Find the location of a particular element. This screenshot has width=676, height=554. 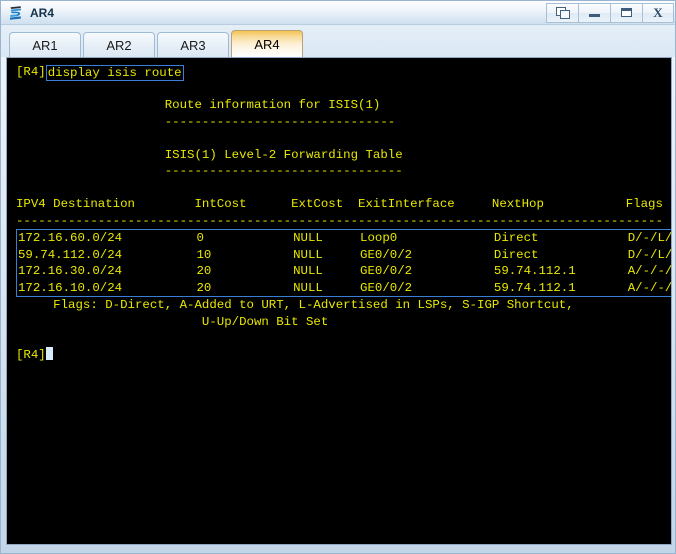

title-bar: AR4 X is located at coordinates (338, 13).